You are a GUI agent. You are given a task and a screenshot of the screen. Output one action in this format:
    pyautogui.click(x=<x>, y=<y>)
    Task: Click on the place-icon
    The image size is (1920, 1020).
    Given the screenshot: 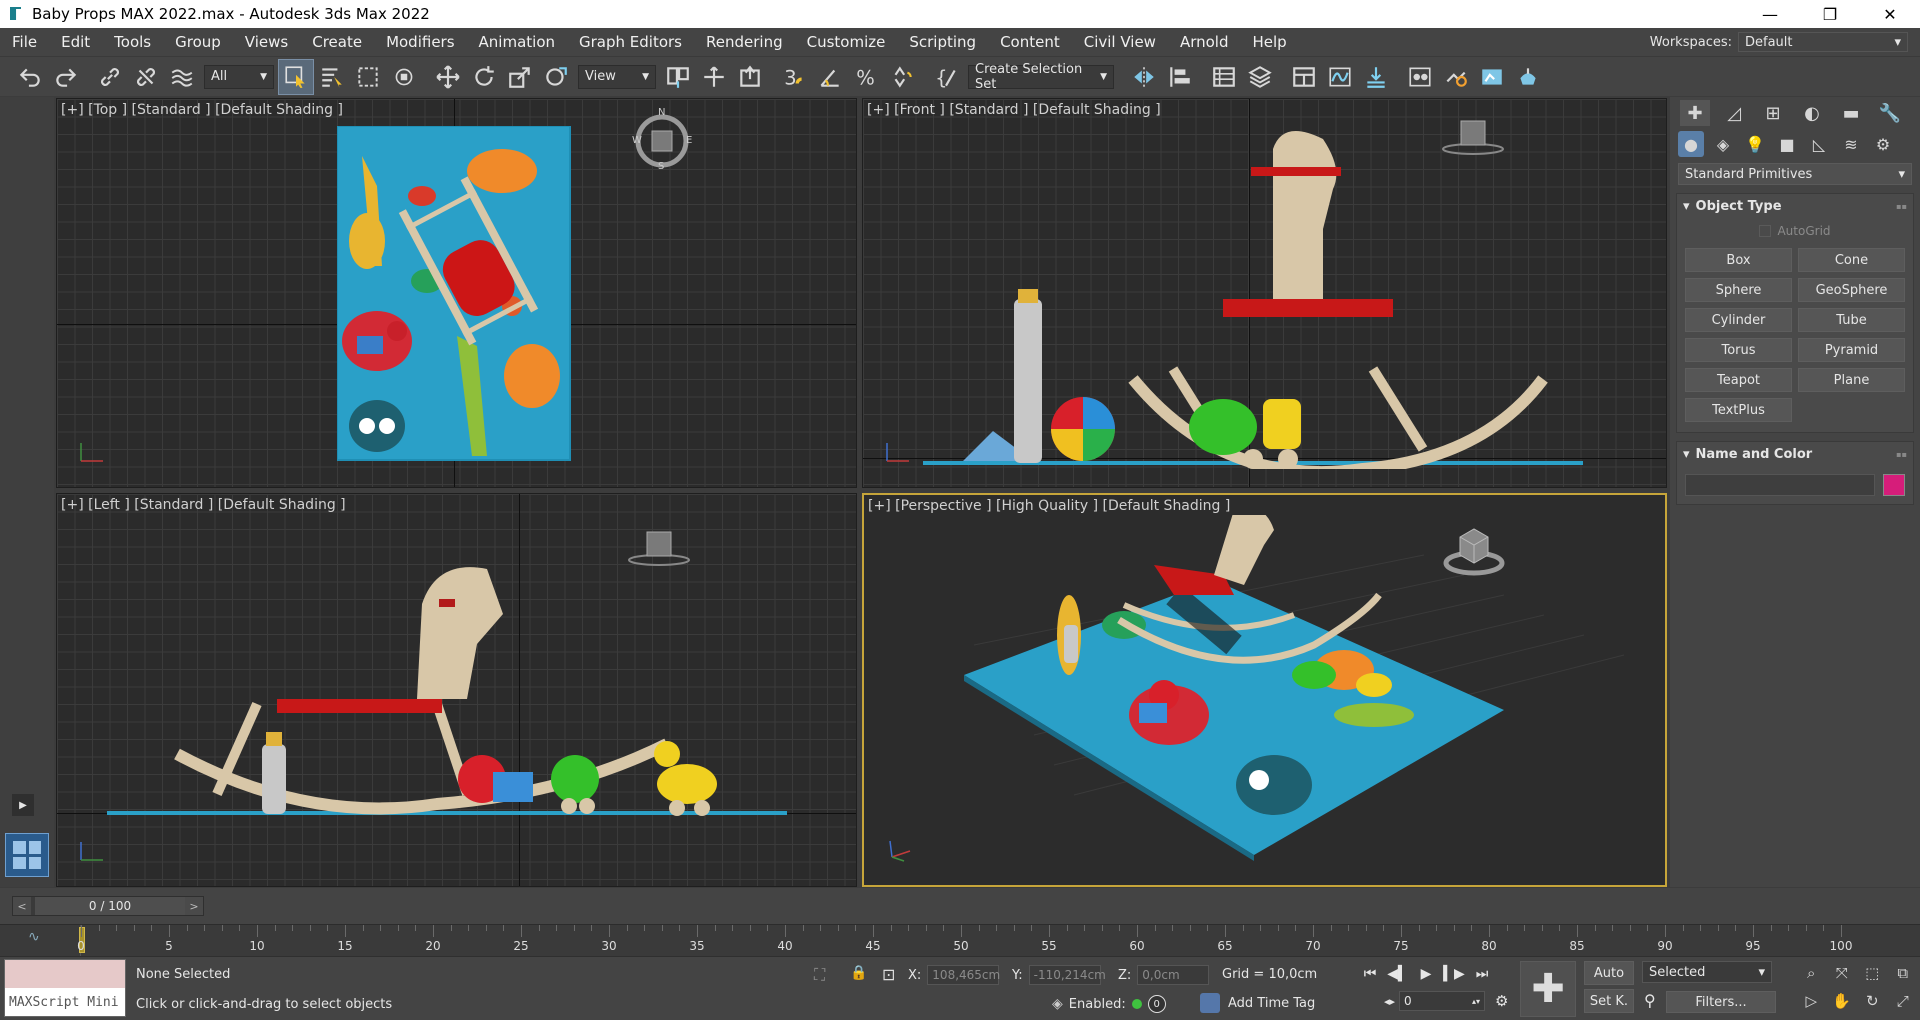 What is the action you would take?
    pyautogui.click(x=556, y=77)
    